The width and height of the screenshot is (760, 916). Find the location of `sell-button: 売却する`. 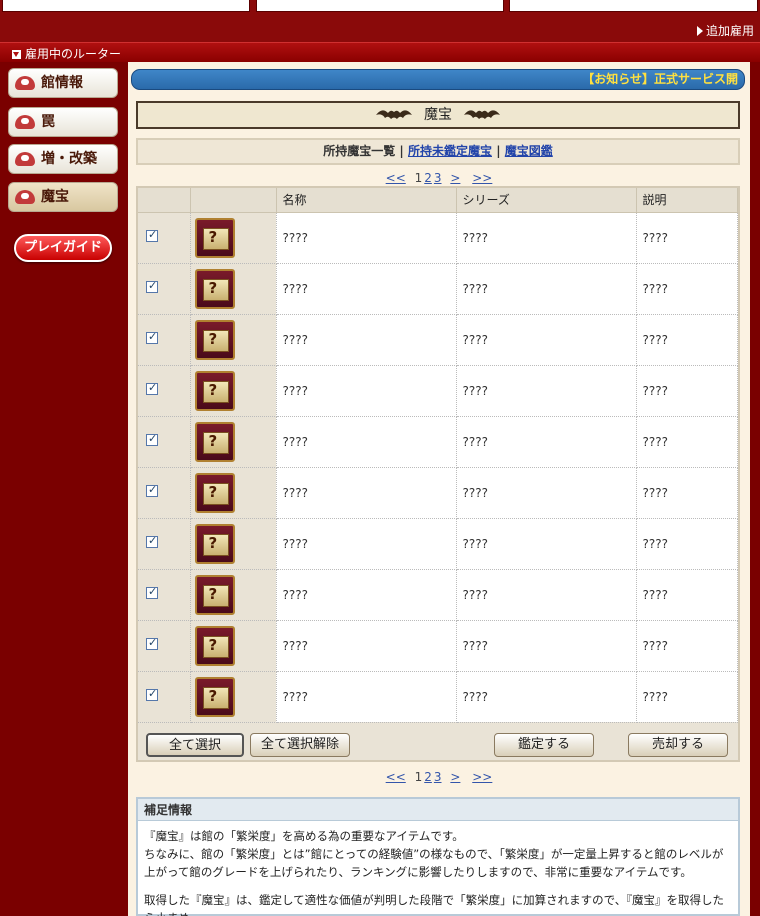

sell-button: 売却する is located at coordinates (678, 745).